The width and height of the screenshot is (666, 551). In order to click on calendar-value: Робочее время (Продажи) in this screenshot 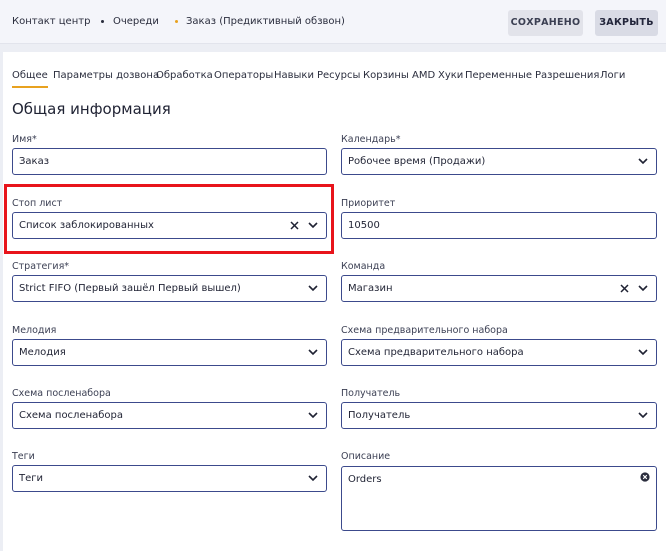, I will do `click(417, 161)`.